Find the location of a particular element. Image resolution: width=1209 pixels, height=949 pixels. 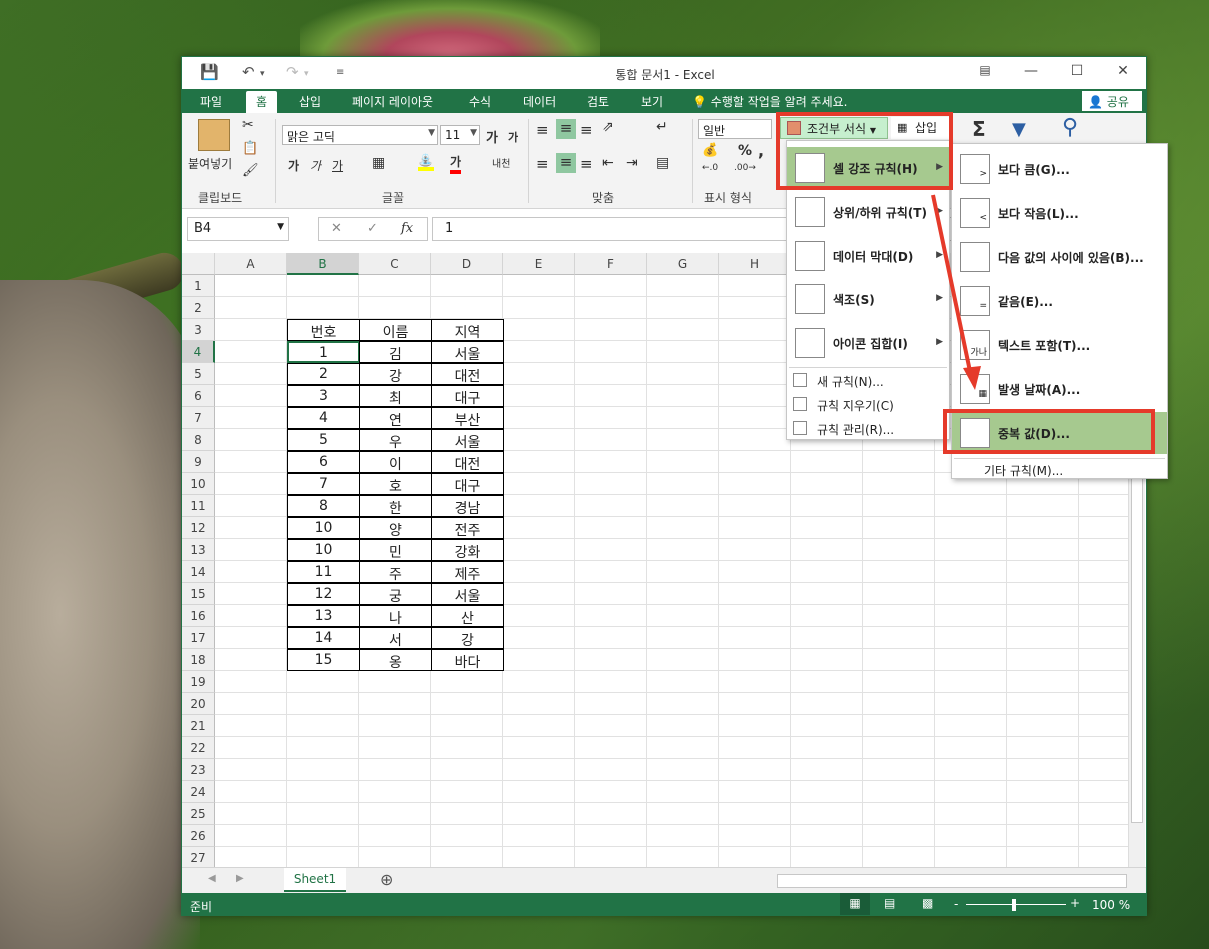

tab-view: 보기 is located at coordinates (652, 101).